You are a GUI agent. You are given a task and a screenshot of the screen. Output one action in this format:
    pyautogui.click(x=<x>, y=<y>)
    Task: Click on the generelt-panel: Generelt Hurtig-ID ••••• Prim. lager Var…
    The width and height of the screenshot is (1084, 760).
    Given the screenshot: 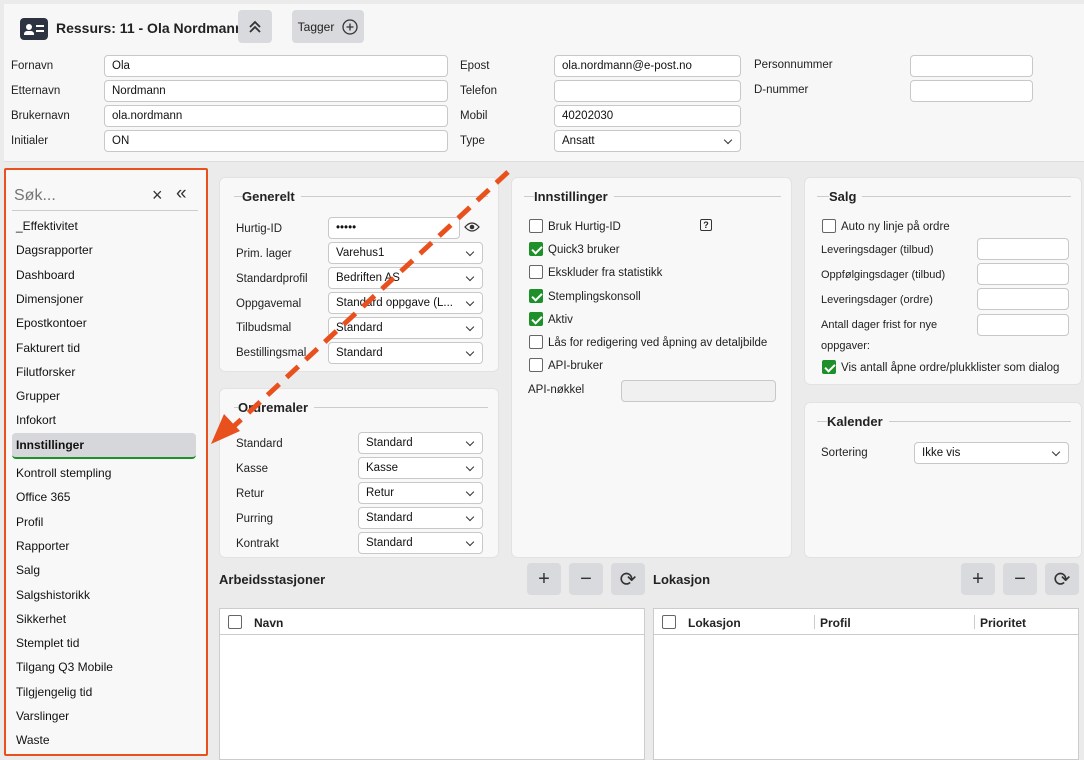 What is the action you would take?
    pyautogui.click(x=359, y=274)
    